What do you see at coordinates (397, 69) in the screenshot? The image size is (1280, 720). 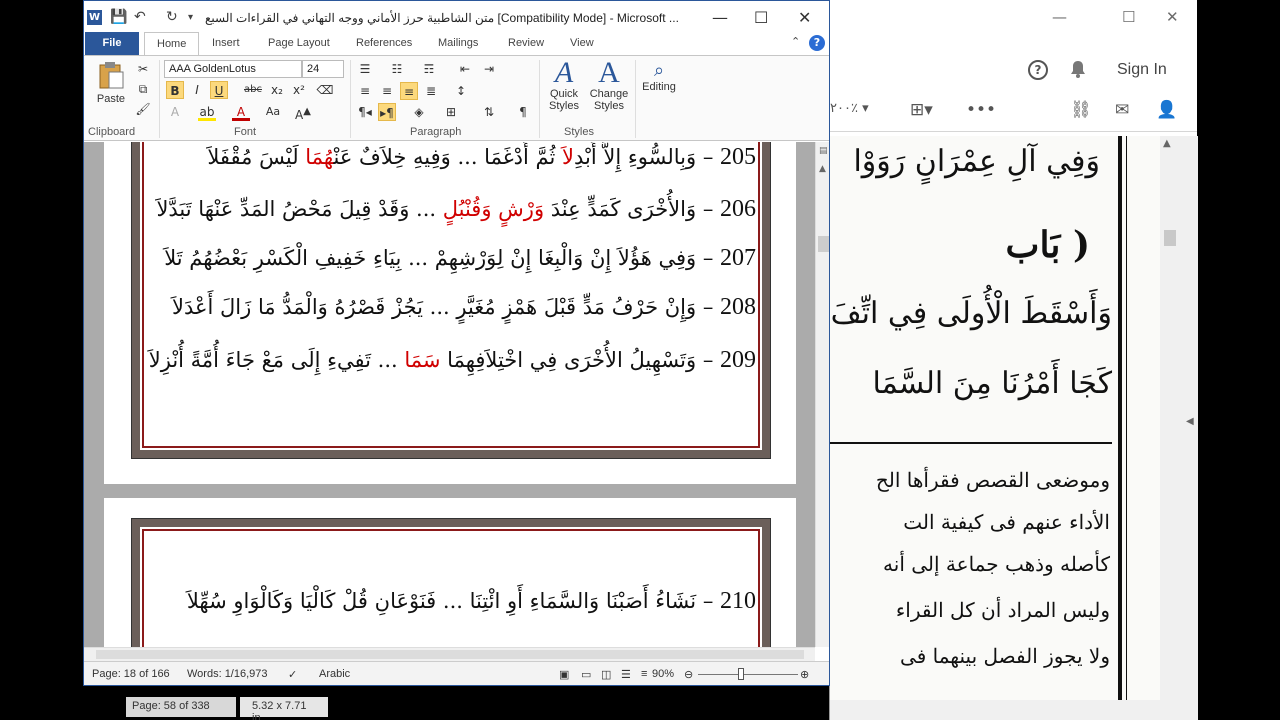 I see `numbering-icon: ☷` at bounding box center [397, 69].